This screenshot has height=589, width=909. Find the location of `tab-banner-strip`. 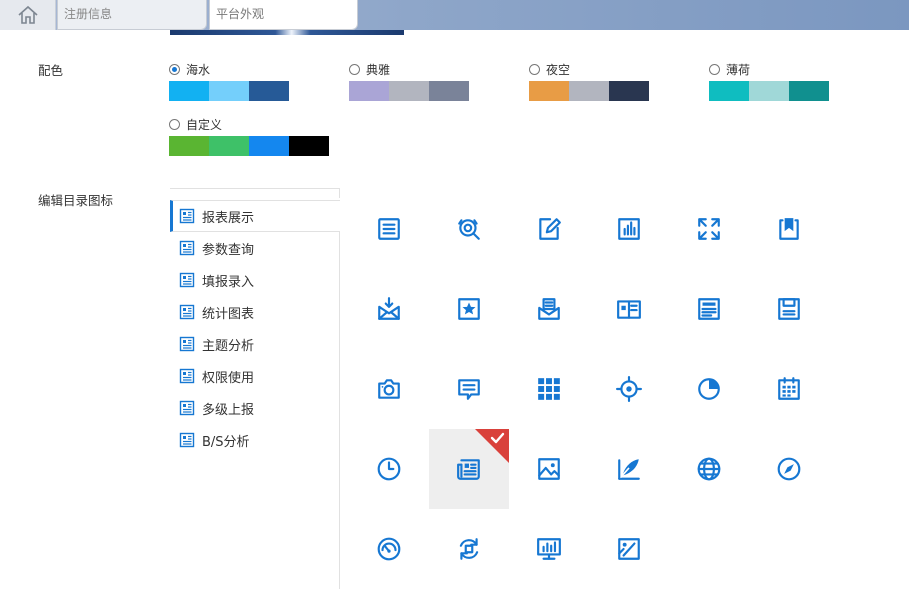

tab-banner-strip is located at coordinates (287, 32).